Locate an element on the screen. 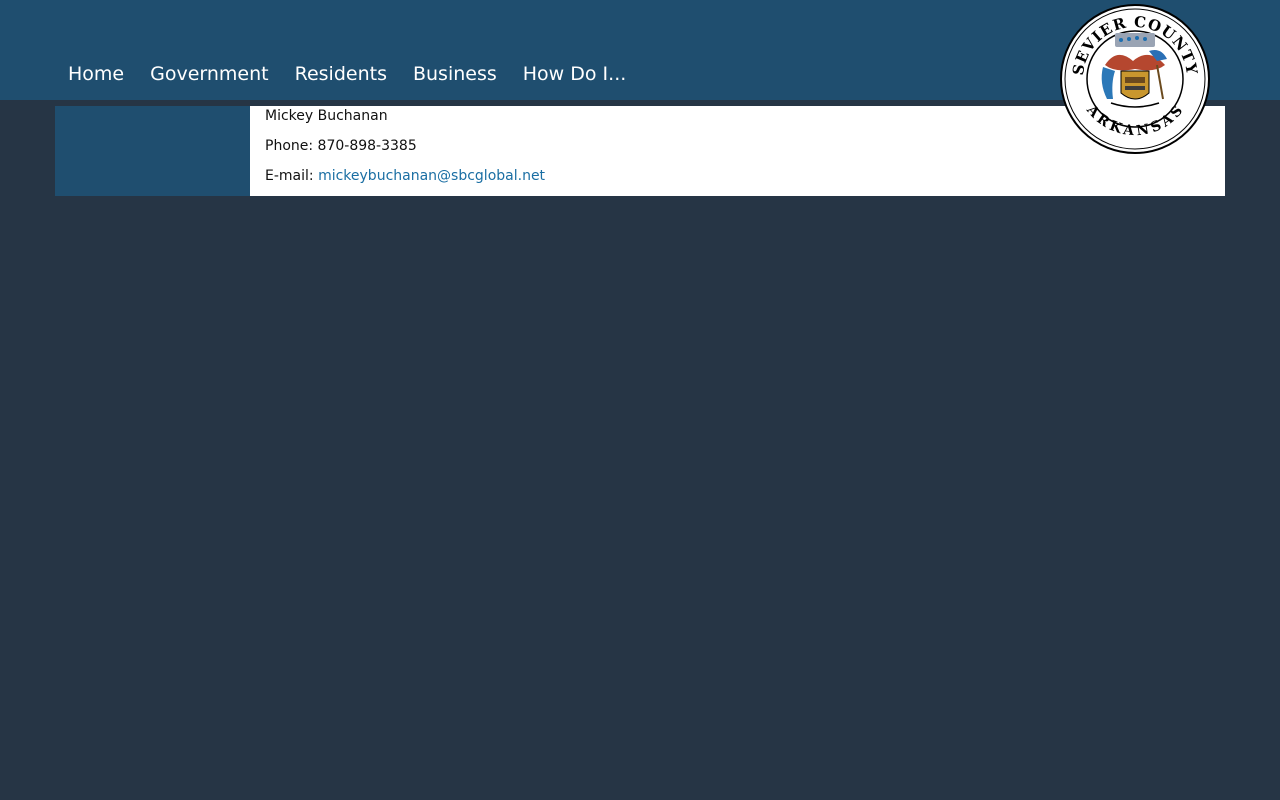 This screenshot has height=800, width=1280. nav-item-government: Government is located at coordinates (209, 74).